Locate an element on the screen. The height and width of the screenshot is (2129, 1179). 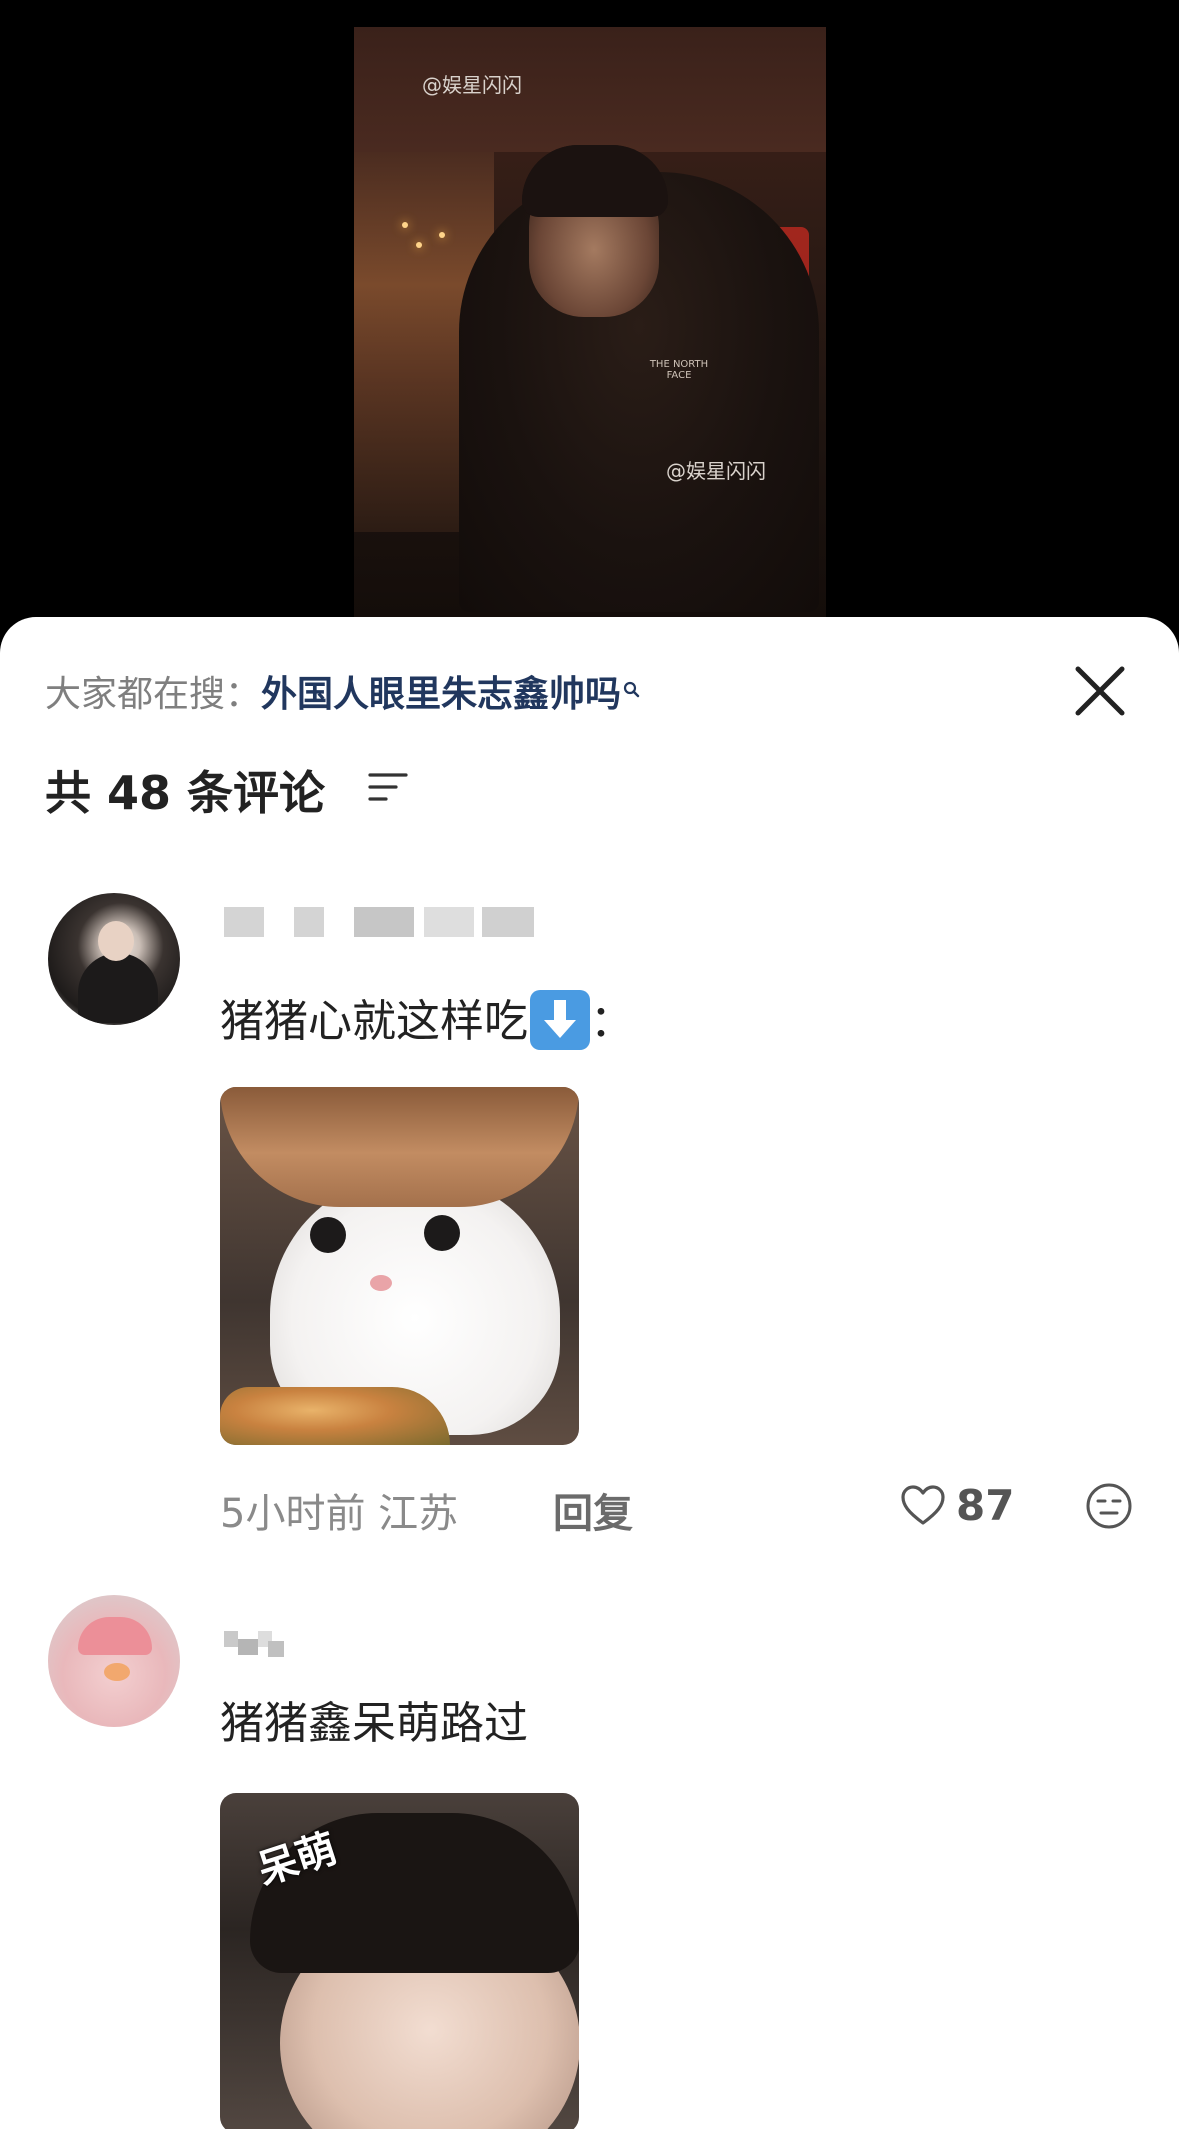
comment-text: 猪猪心就这样吃 ： is located at coordinates (427, 1017).